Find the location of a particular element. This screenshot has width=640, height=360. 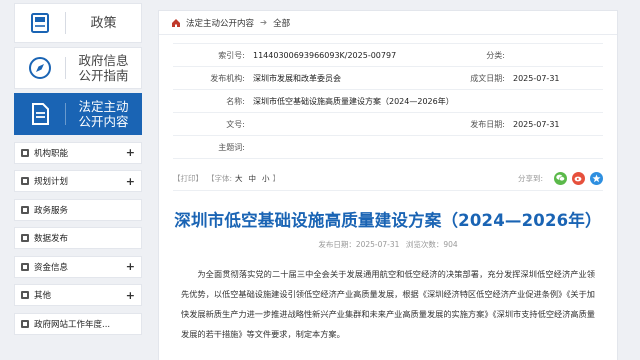

sidebar-policy-label: 政策 is located at coordinates (103, 23).